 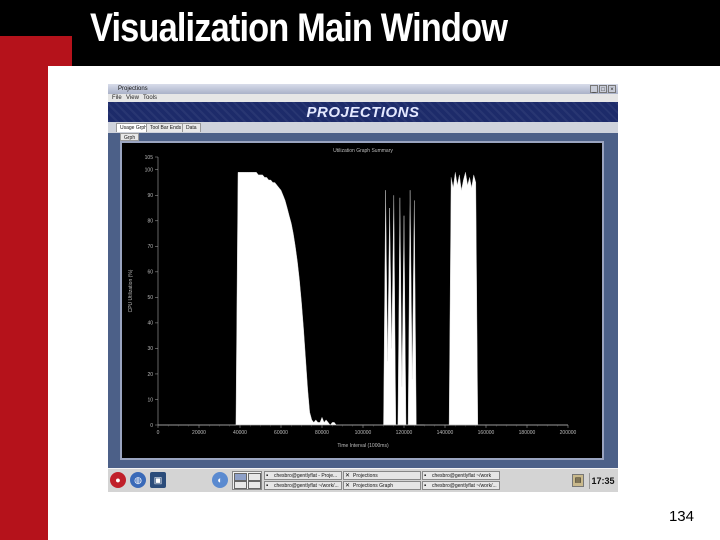 I want to click on tab-strip: Usage Grph Tool Bar Ends Data, so click(x=363, y=127).